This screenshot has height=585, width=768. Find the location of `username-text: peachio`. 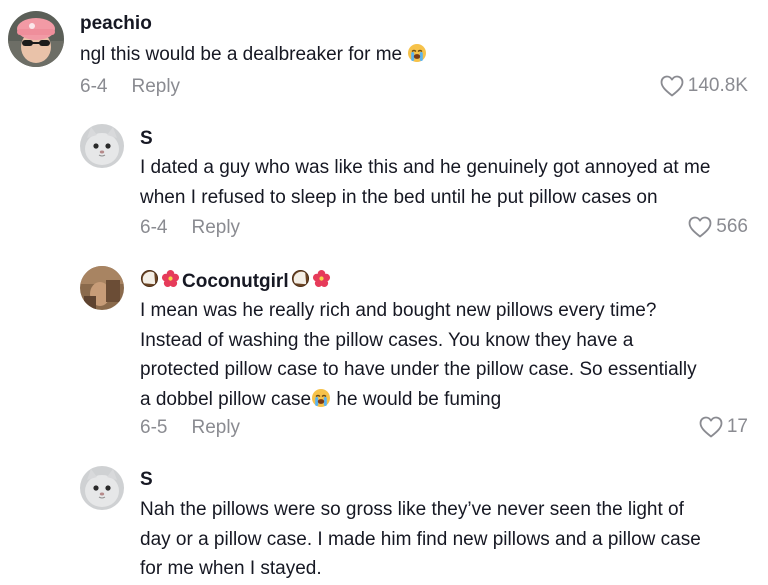

username-text: peachio is located at coordinates (116, 24).